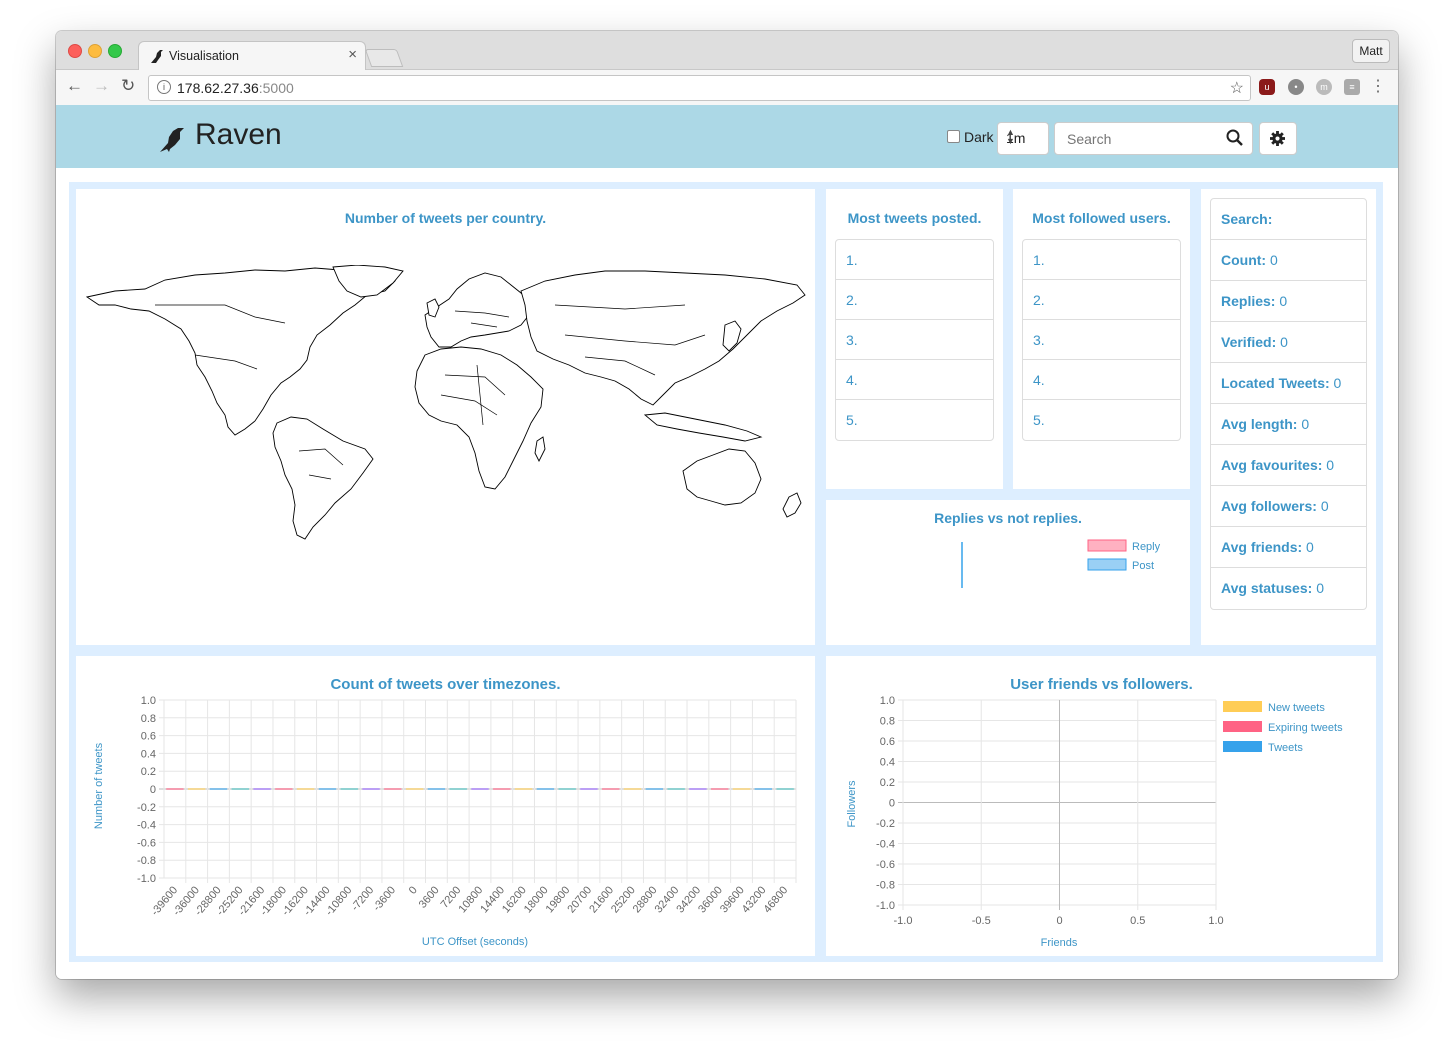 The width and height of the screenshot is (1454, 1060). I want to click on legend-new-tweets-label: New tweets, so click(1296, 708).